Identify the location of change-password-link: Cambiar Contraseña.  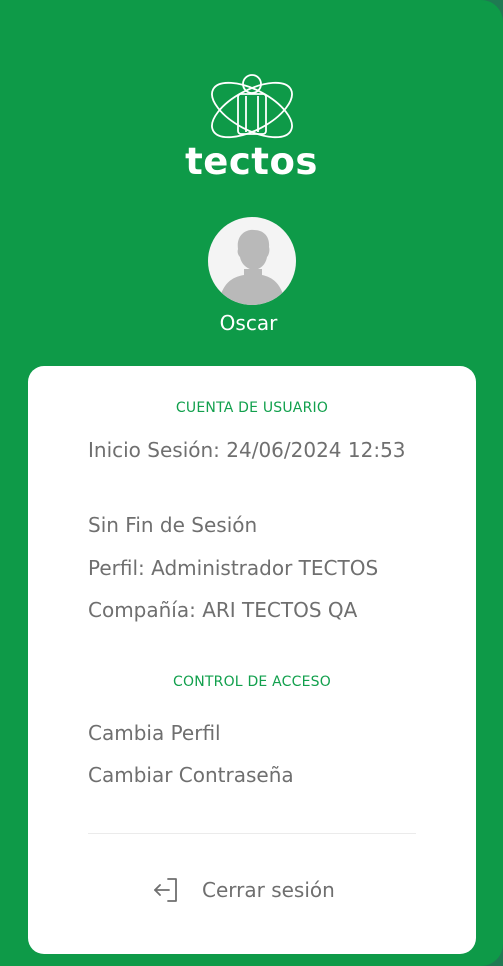
(258, 775).